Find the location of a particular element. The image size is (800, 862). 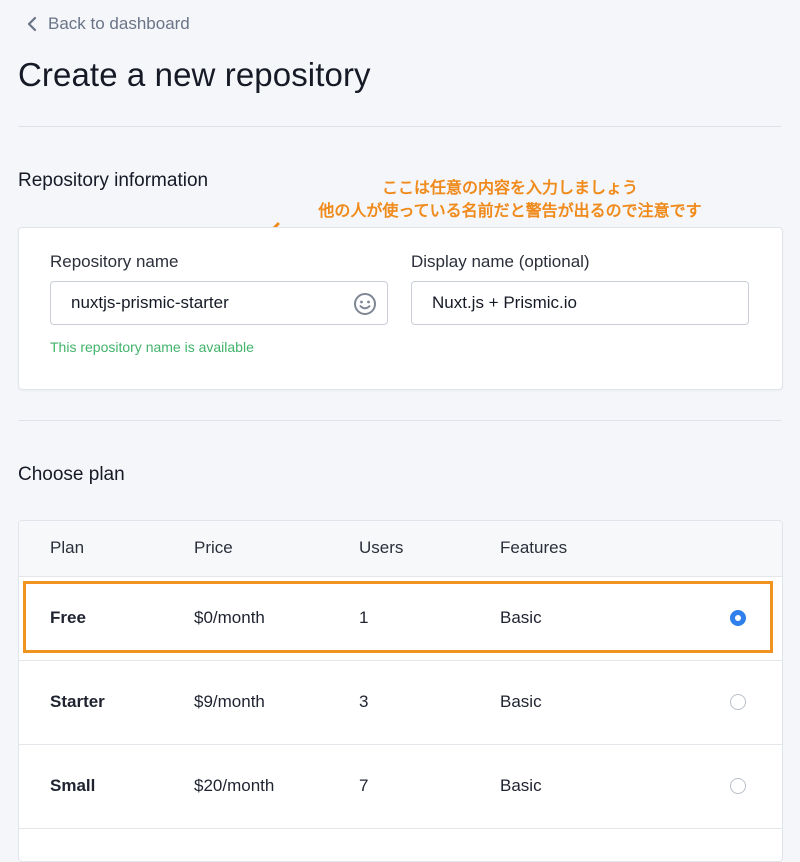

plan-table-header: Plan Price Users Features is located at coordinates (400, 549).